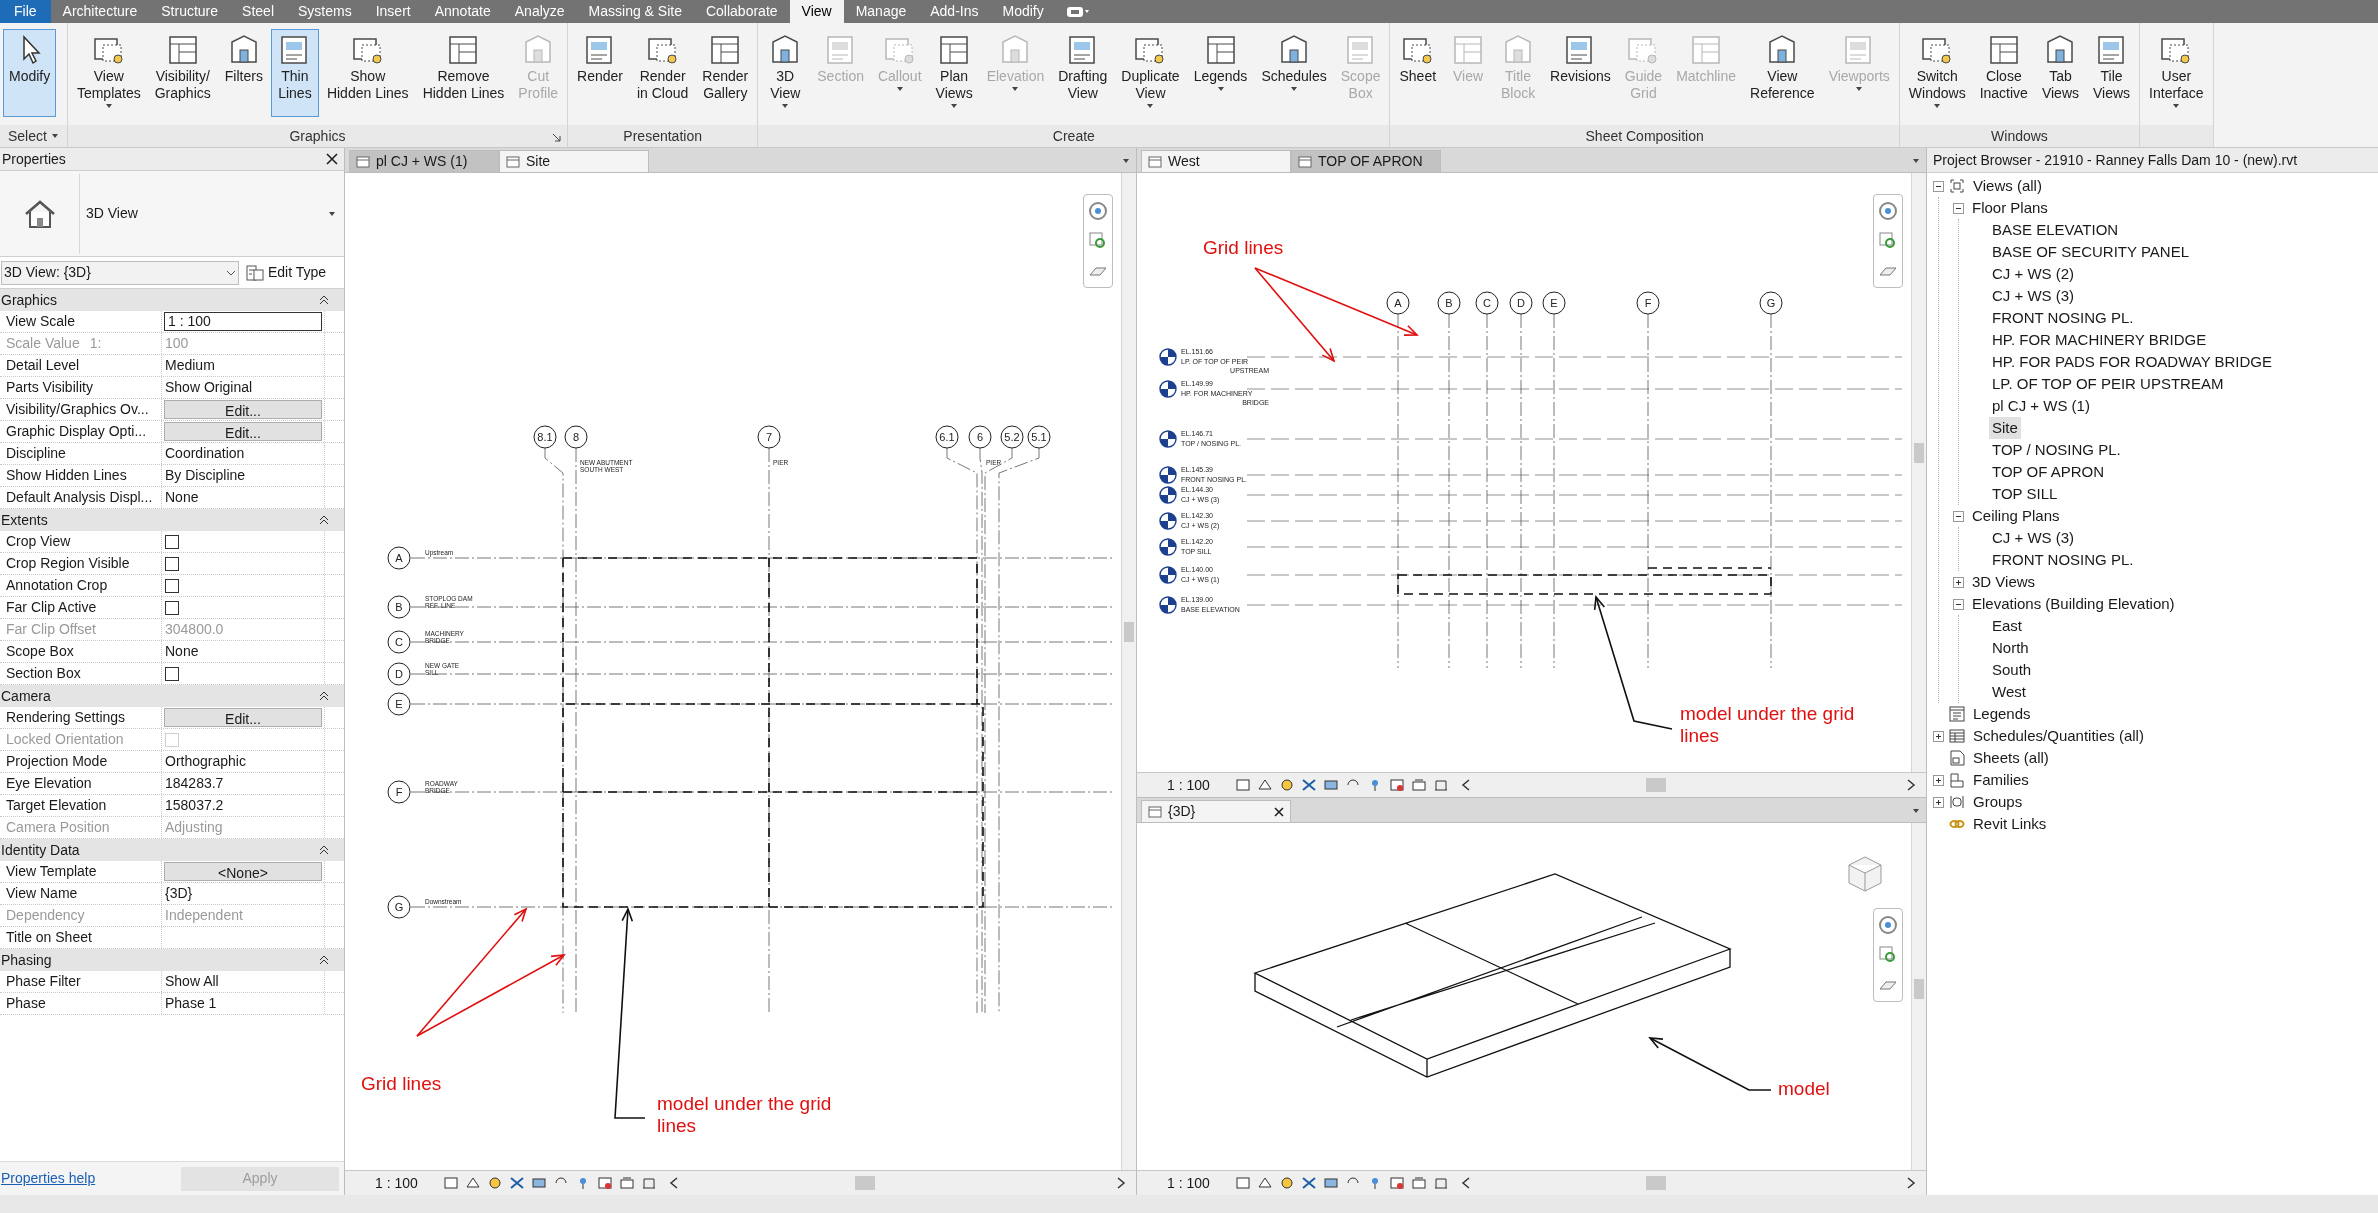  What do you see at coordinates (725, 73) in the screenshot?
I see `ribbon-tool-button: Render Gallery` at bounding box center [725, 73].